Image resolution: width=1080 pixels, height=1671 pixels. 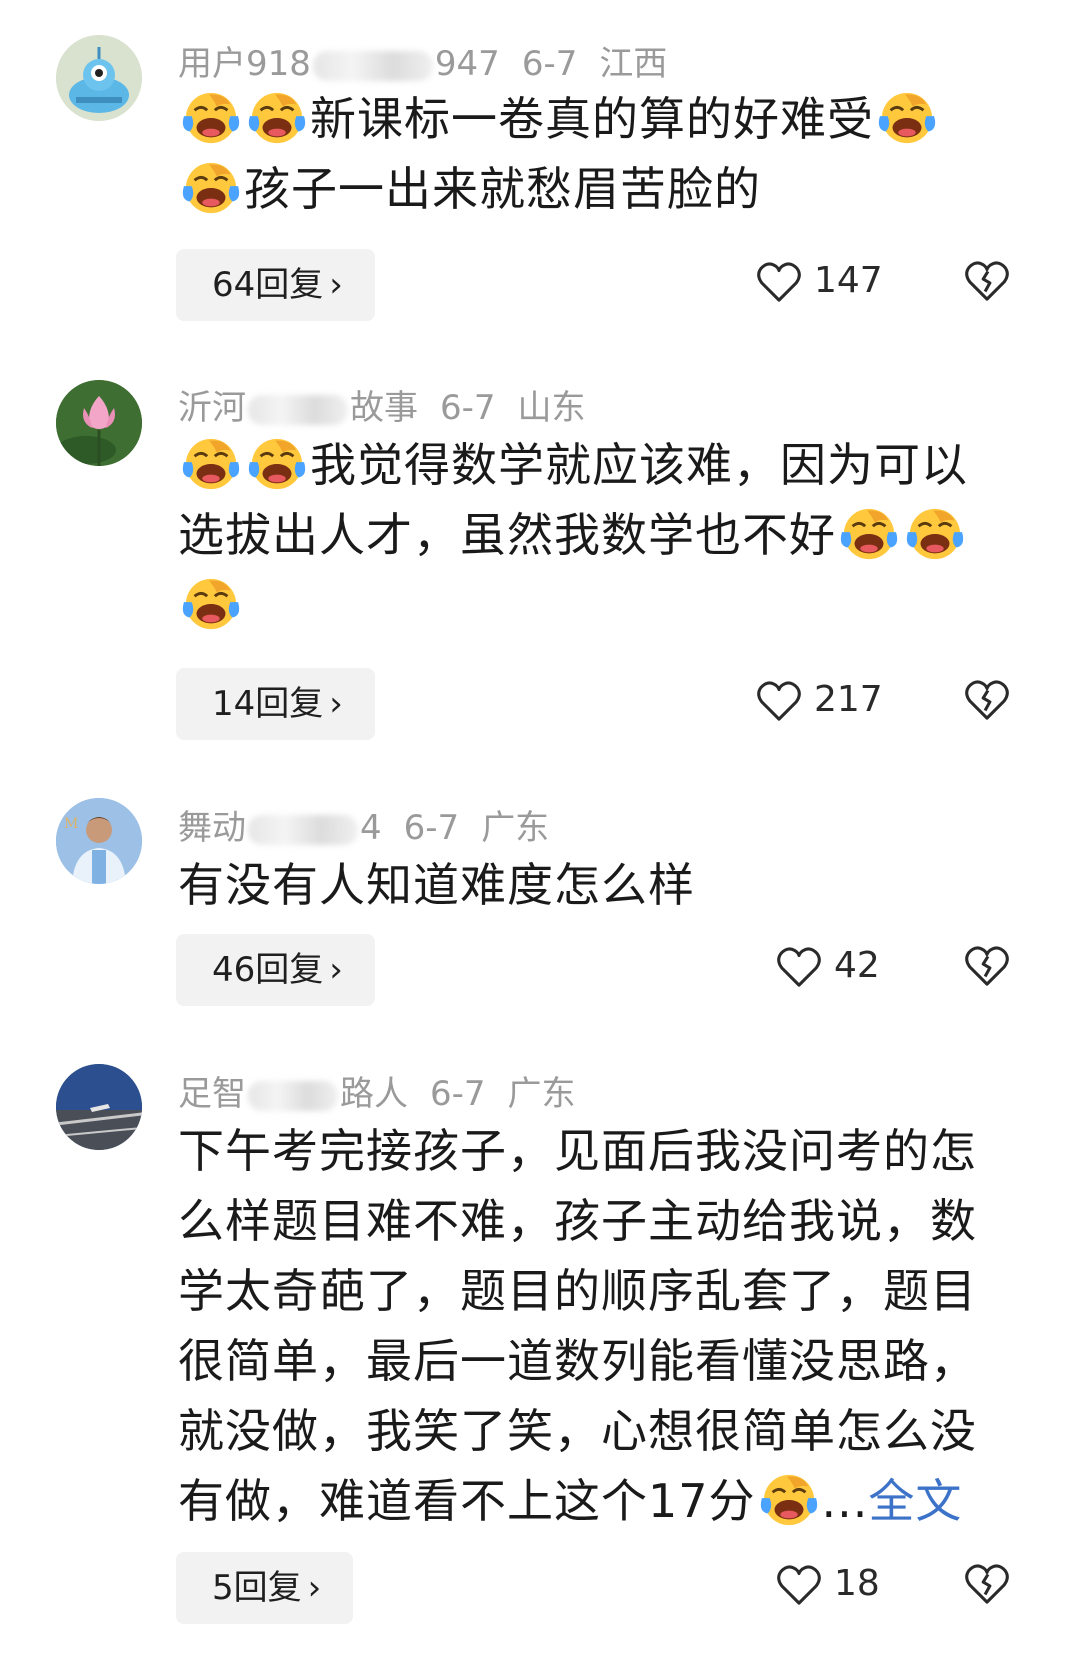 I want to click on like-count: 217, so click(x=848, y=699).